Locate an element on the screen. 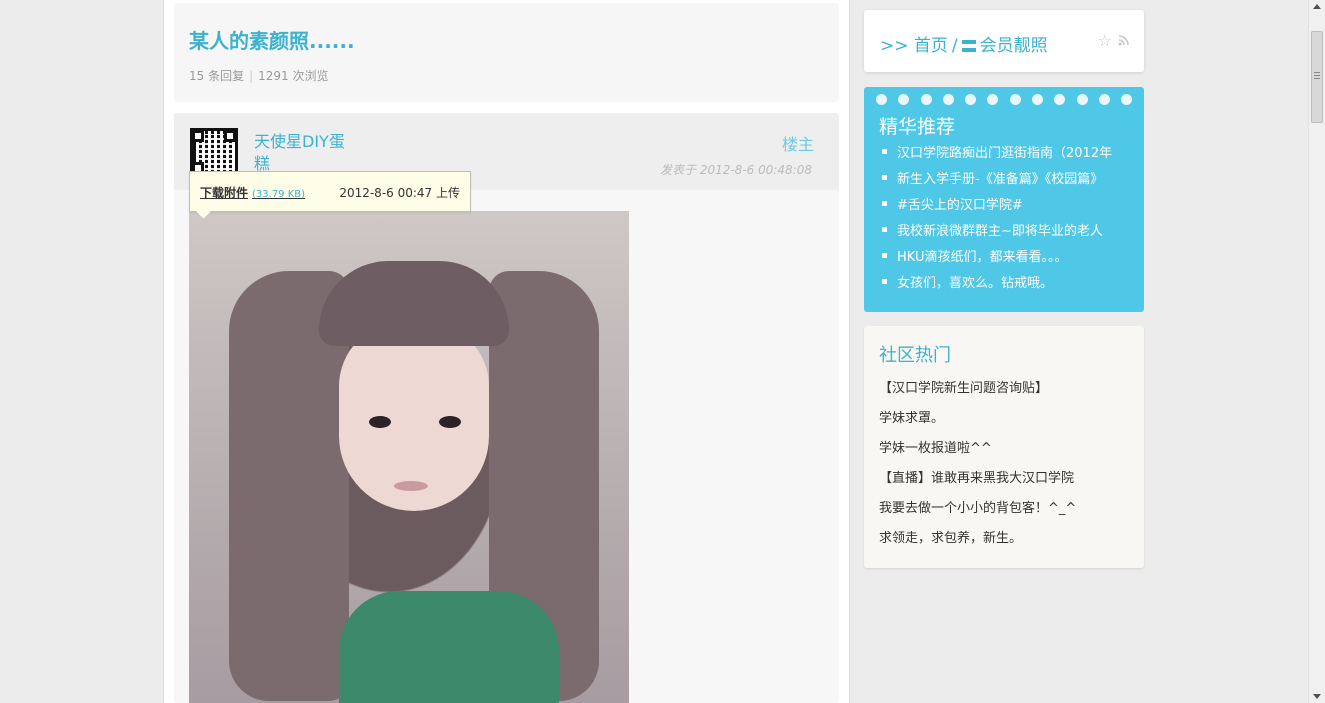 This screenshot has width=1325, height=703. view-count: 1291 次浏览 is located at coordinates (293, 76).